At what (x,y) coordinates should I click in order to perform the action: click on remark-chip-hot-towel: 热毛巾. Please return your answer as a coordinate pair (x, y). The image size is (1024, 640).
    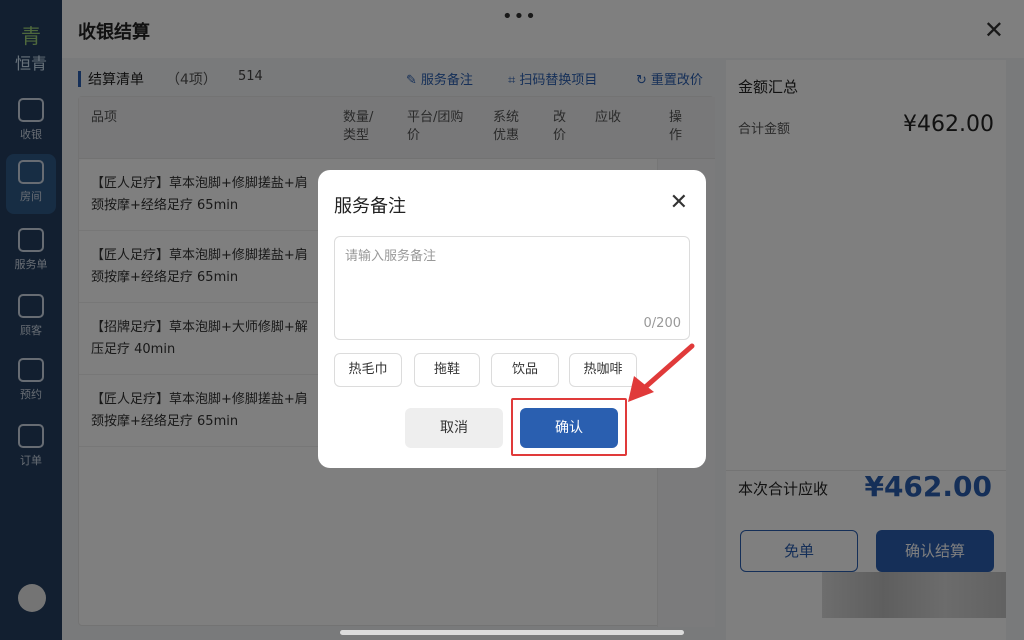
    Looking at the image, I should click on (368, 370).